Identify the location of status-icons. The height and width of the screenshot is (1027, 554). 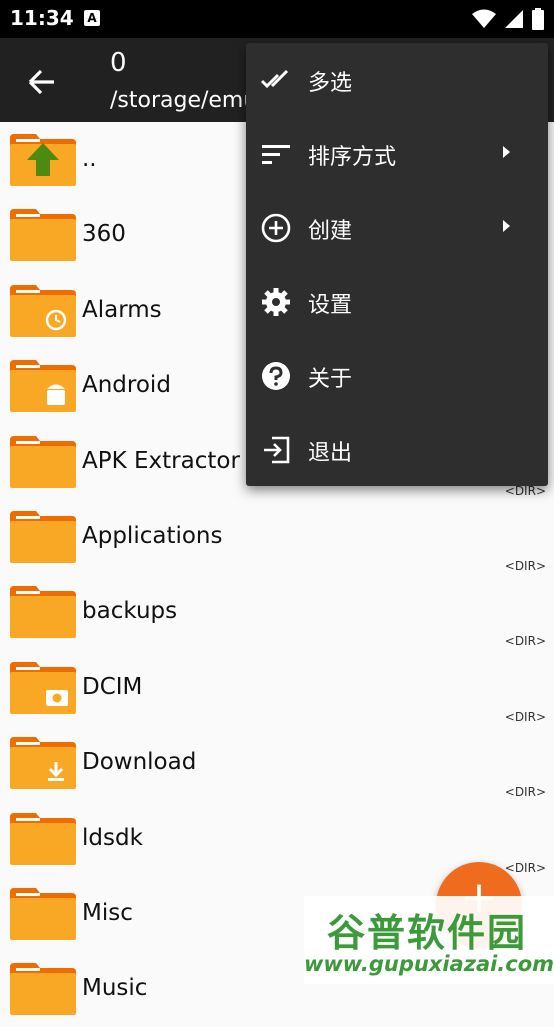
(508, 19).